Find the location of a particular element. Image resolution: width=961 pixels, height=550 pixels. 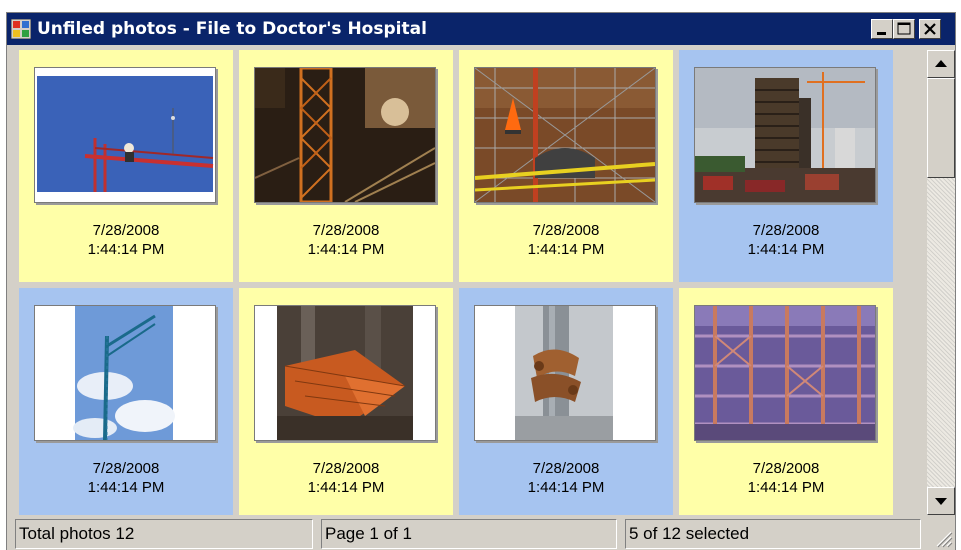

minimize-button is located at coordinates (882, 29).